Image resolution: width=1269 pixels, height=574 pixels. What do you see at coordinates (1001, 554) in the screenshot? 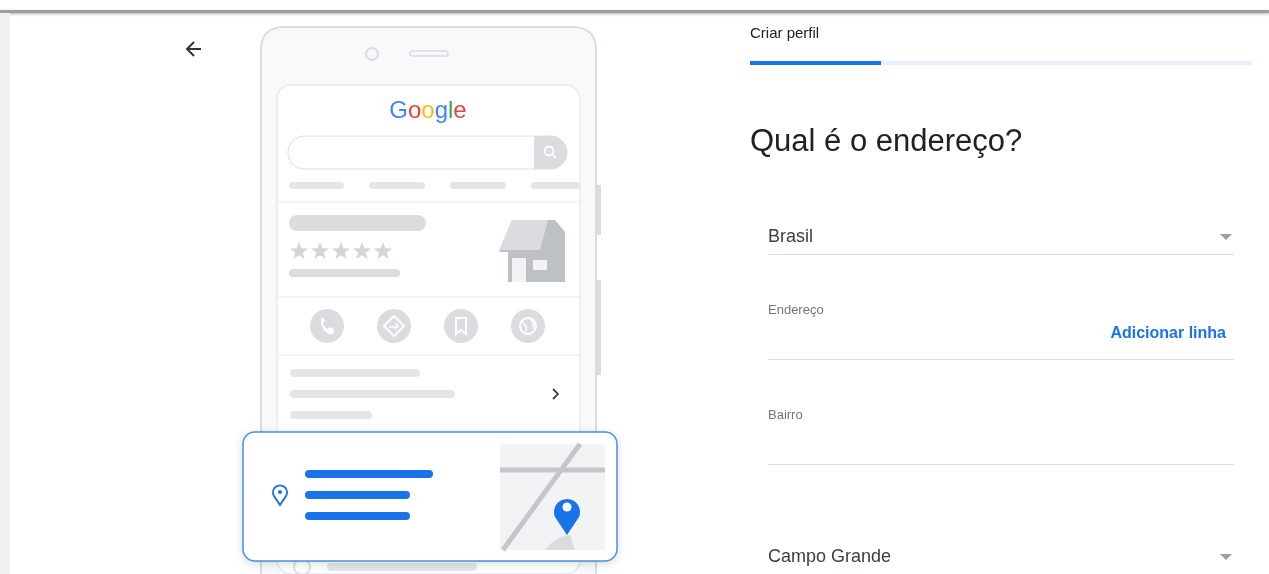
I see `select-field: Campo Grande` at bounding box center [1001, 554].